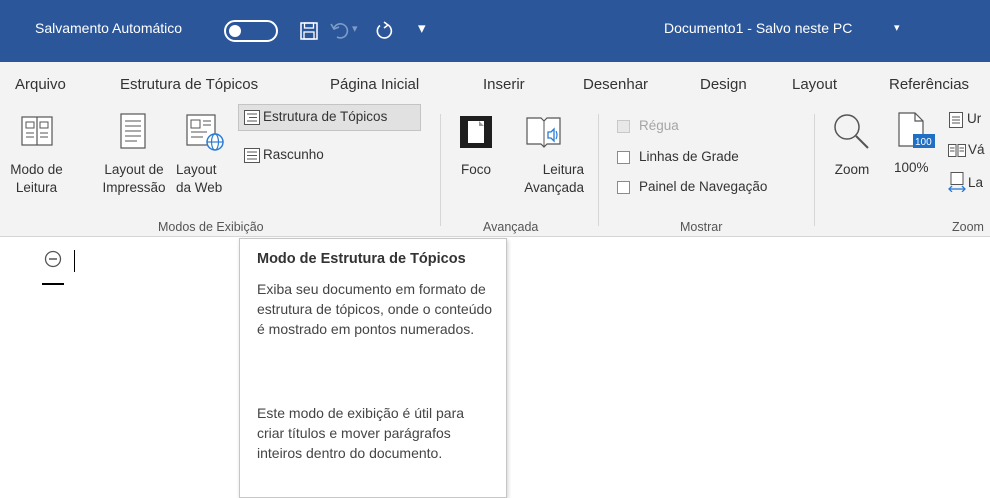  I want to click on title-dropdown-icon: ▾, so click(897, 27).